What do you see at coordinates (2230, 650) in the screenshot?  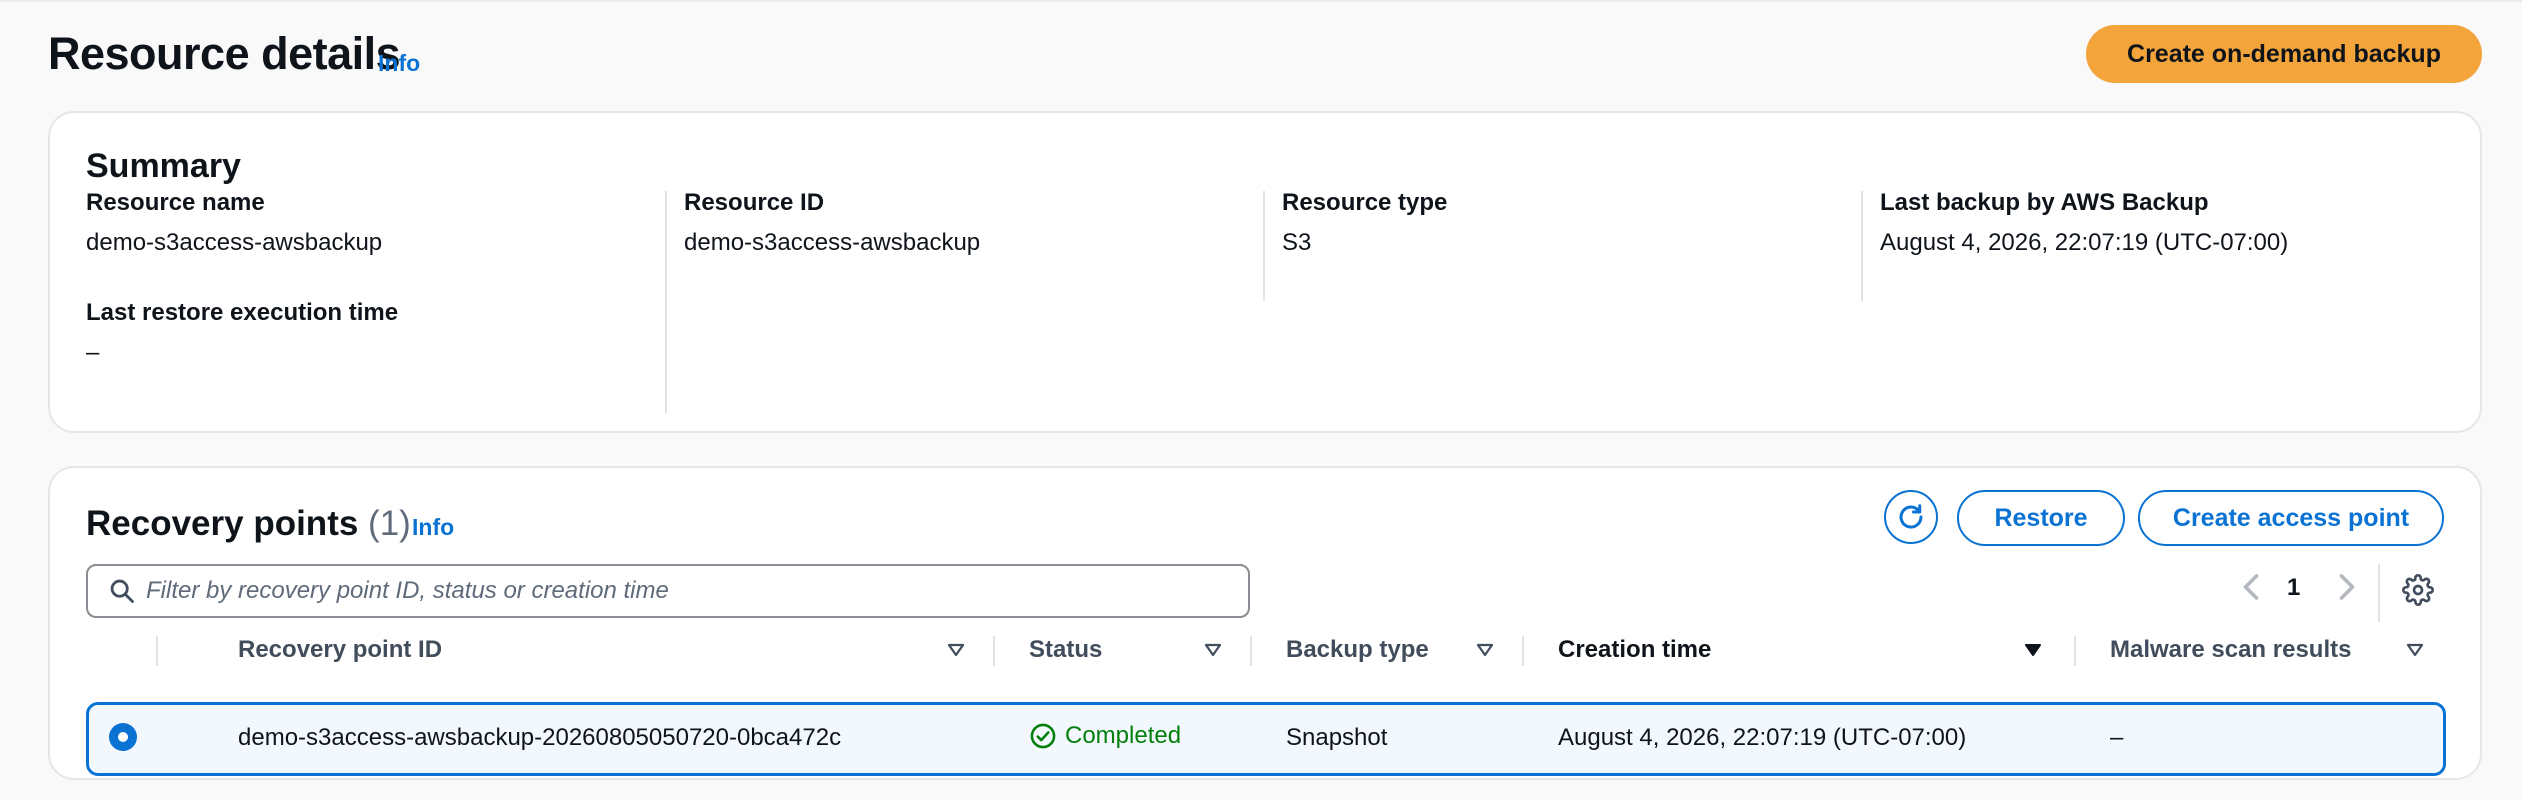 I see `column-header-malware-scan-results: Malware scan results` at bounding box center [2230, 650].